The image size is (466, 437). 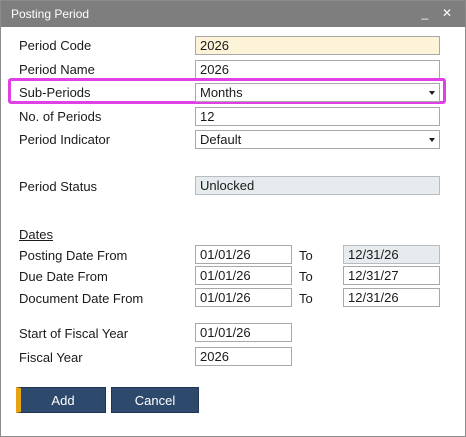 I want to click on period-code-label: Period Code, so click(x=55, y=45).